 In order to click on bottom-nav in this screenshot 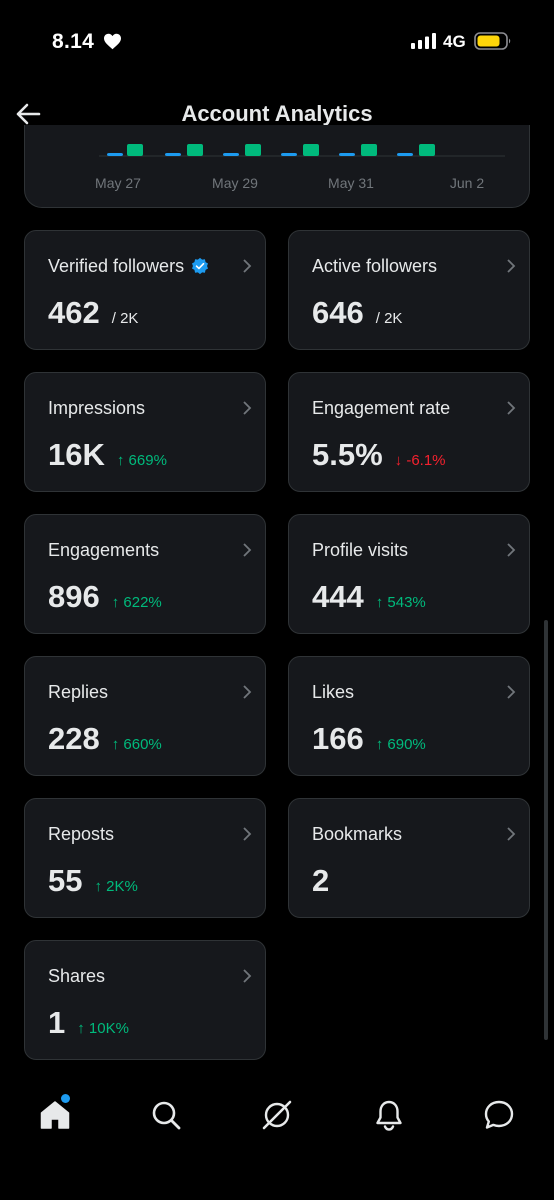, I will do `click(277, 1117)`.